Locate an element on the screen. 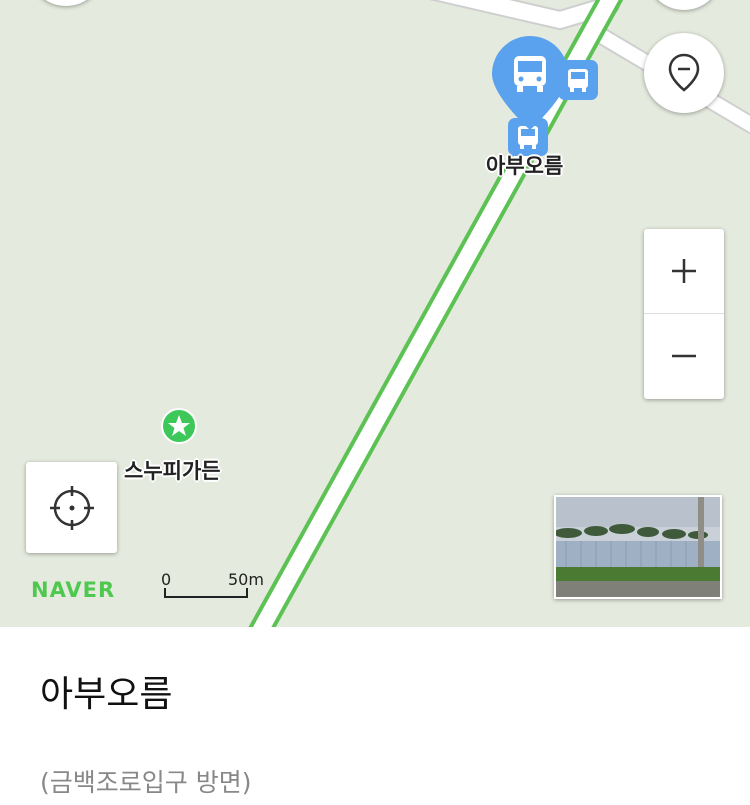 The image size is (750, 805). street-view-thumbnail is located at coordinates (638, 547).